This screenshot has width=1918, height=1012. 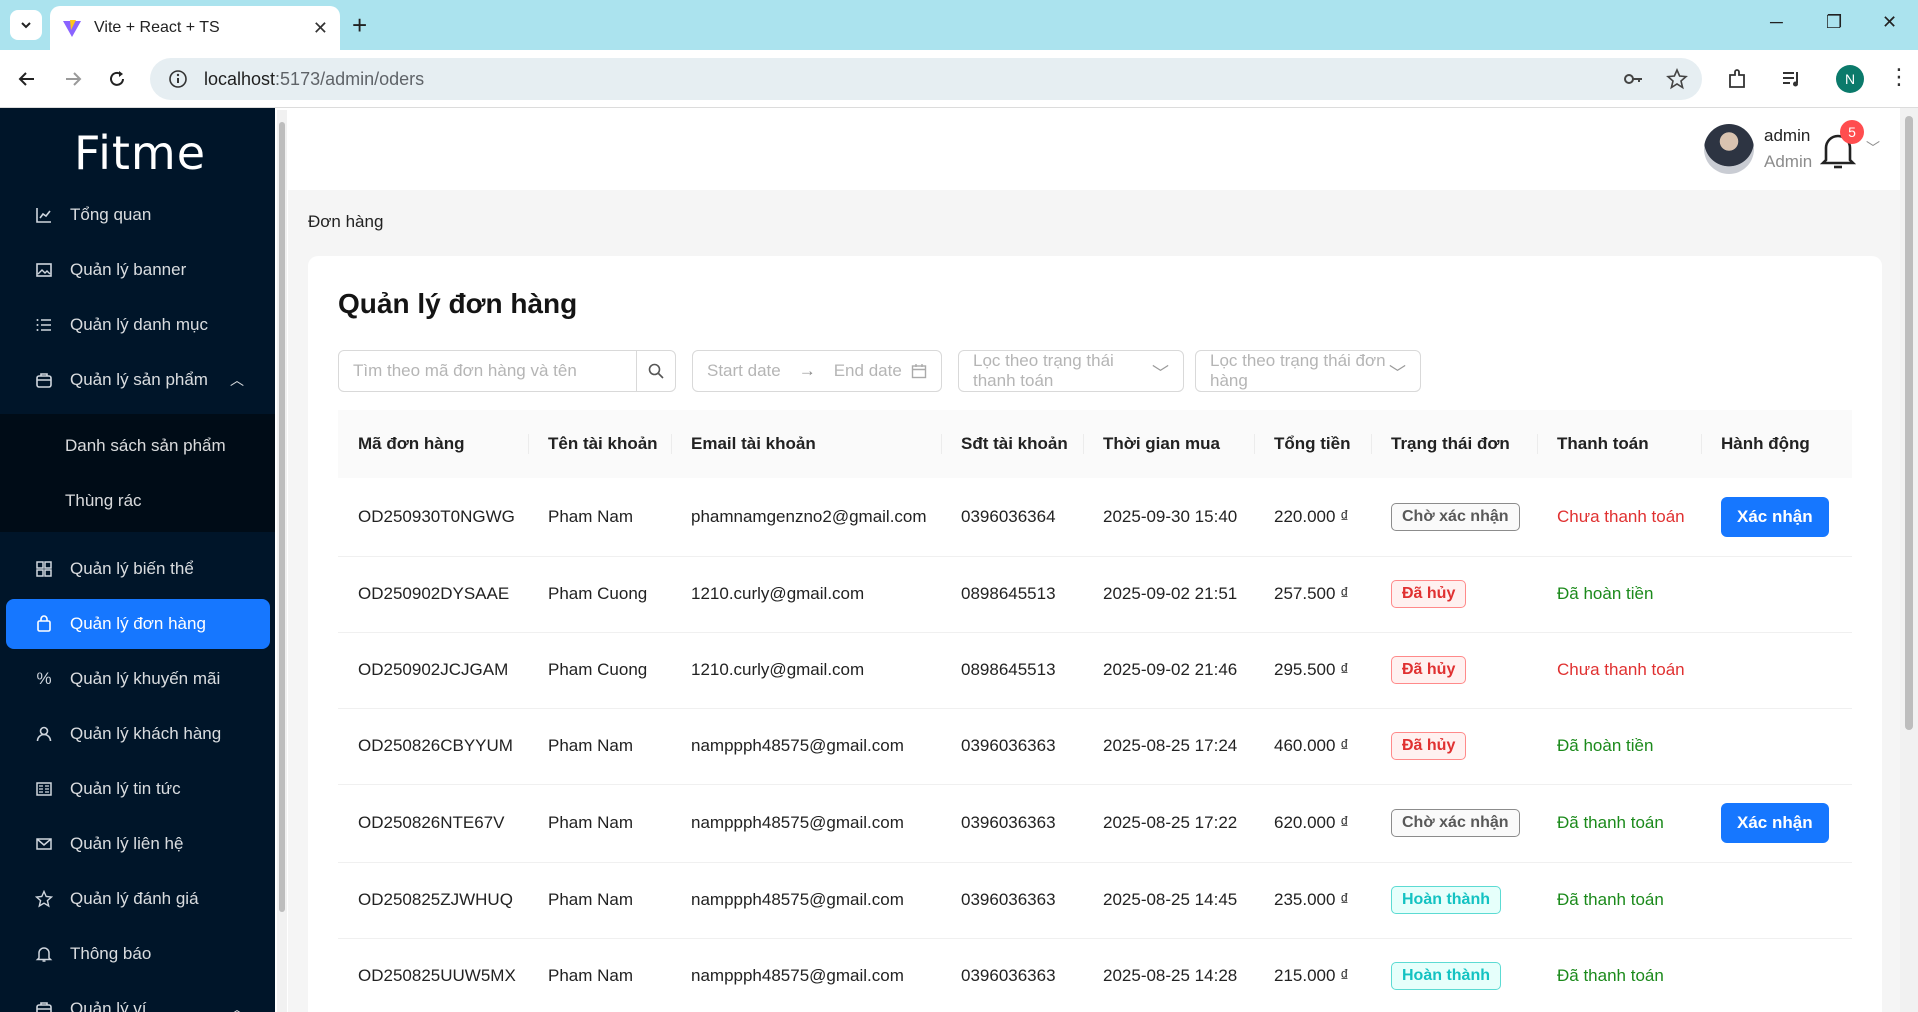 What do you see at coordinates (1852, 132) in the screenshot?
I see `notification-badge: 5` at bounding box center [1852, 132].